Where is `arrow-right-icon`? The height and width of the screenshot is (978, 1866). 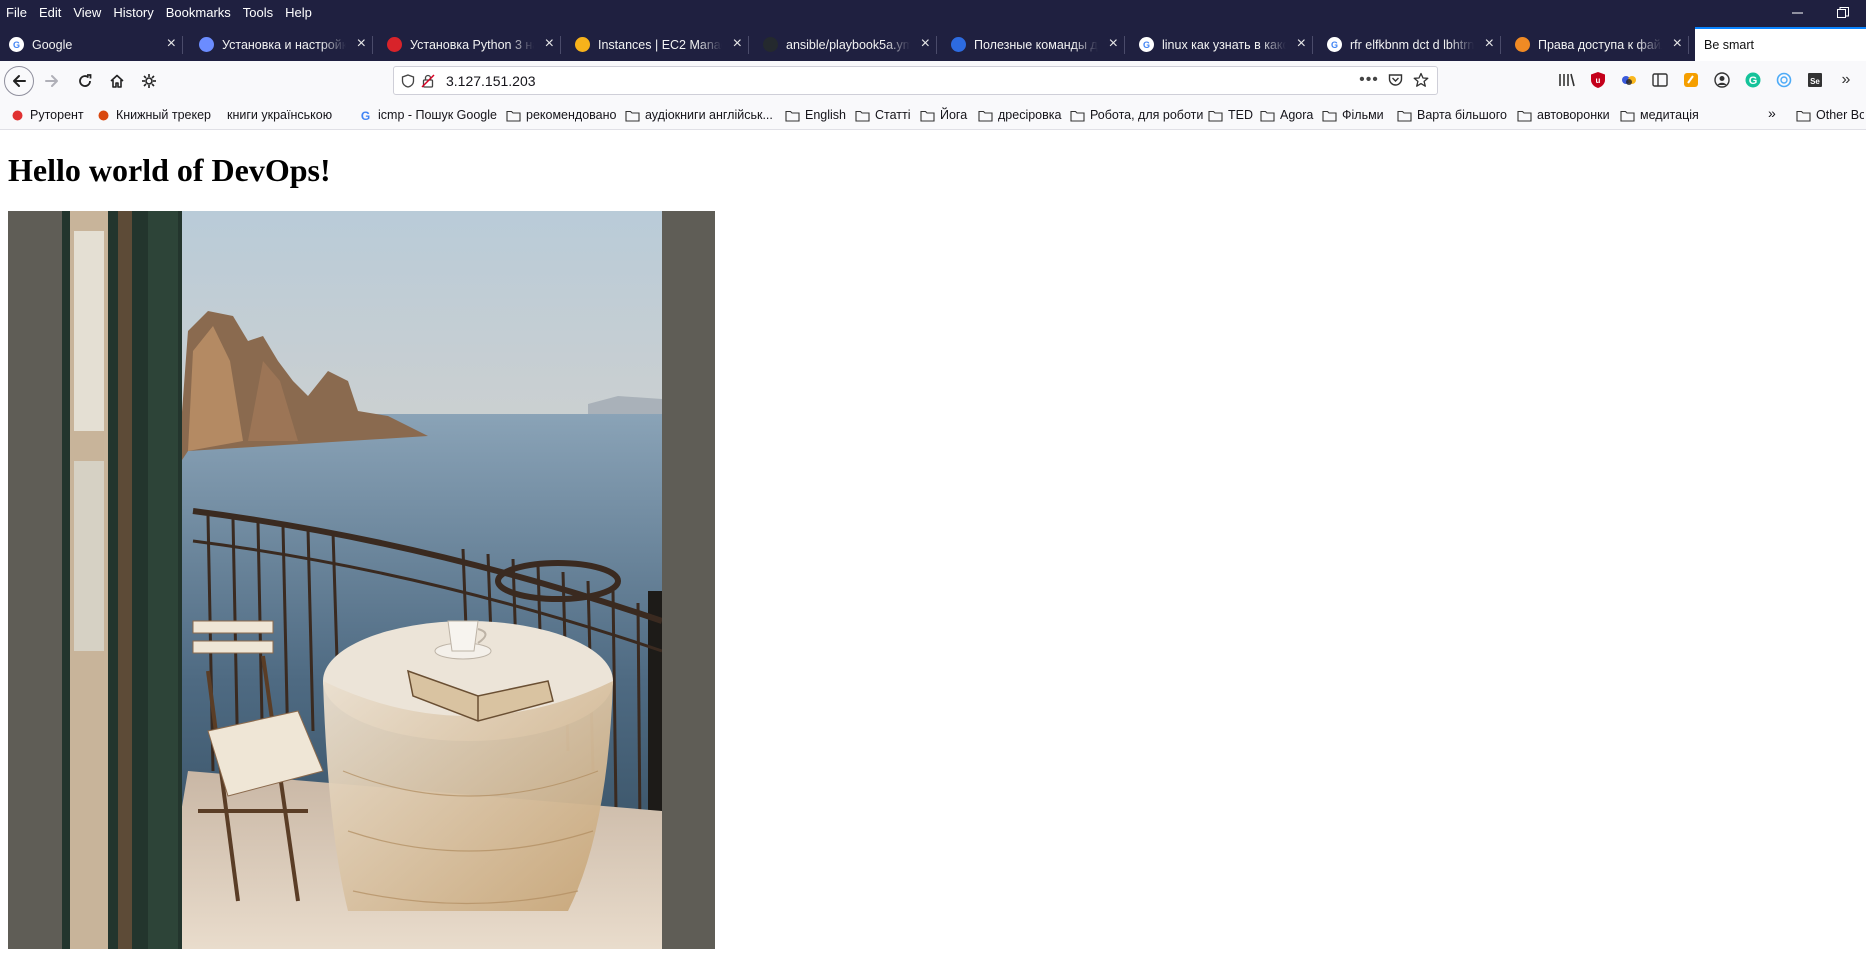 arrow-right-icon is located at coordinates (51, 81).